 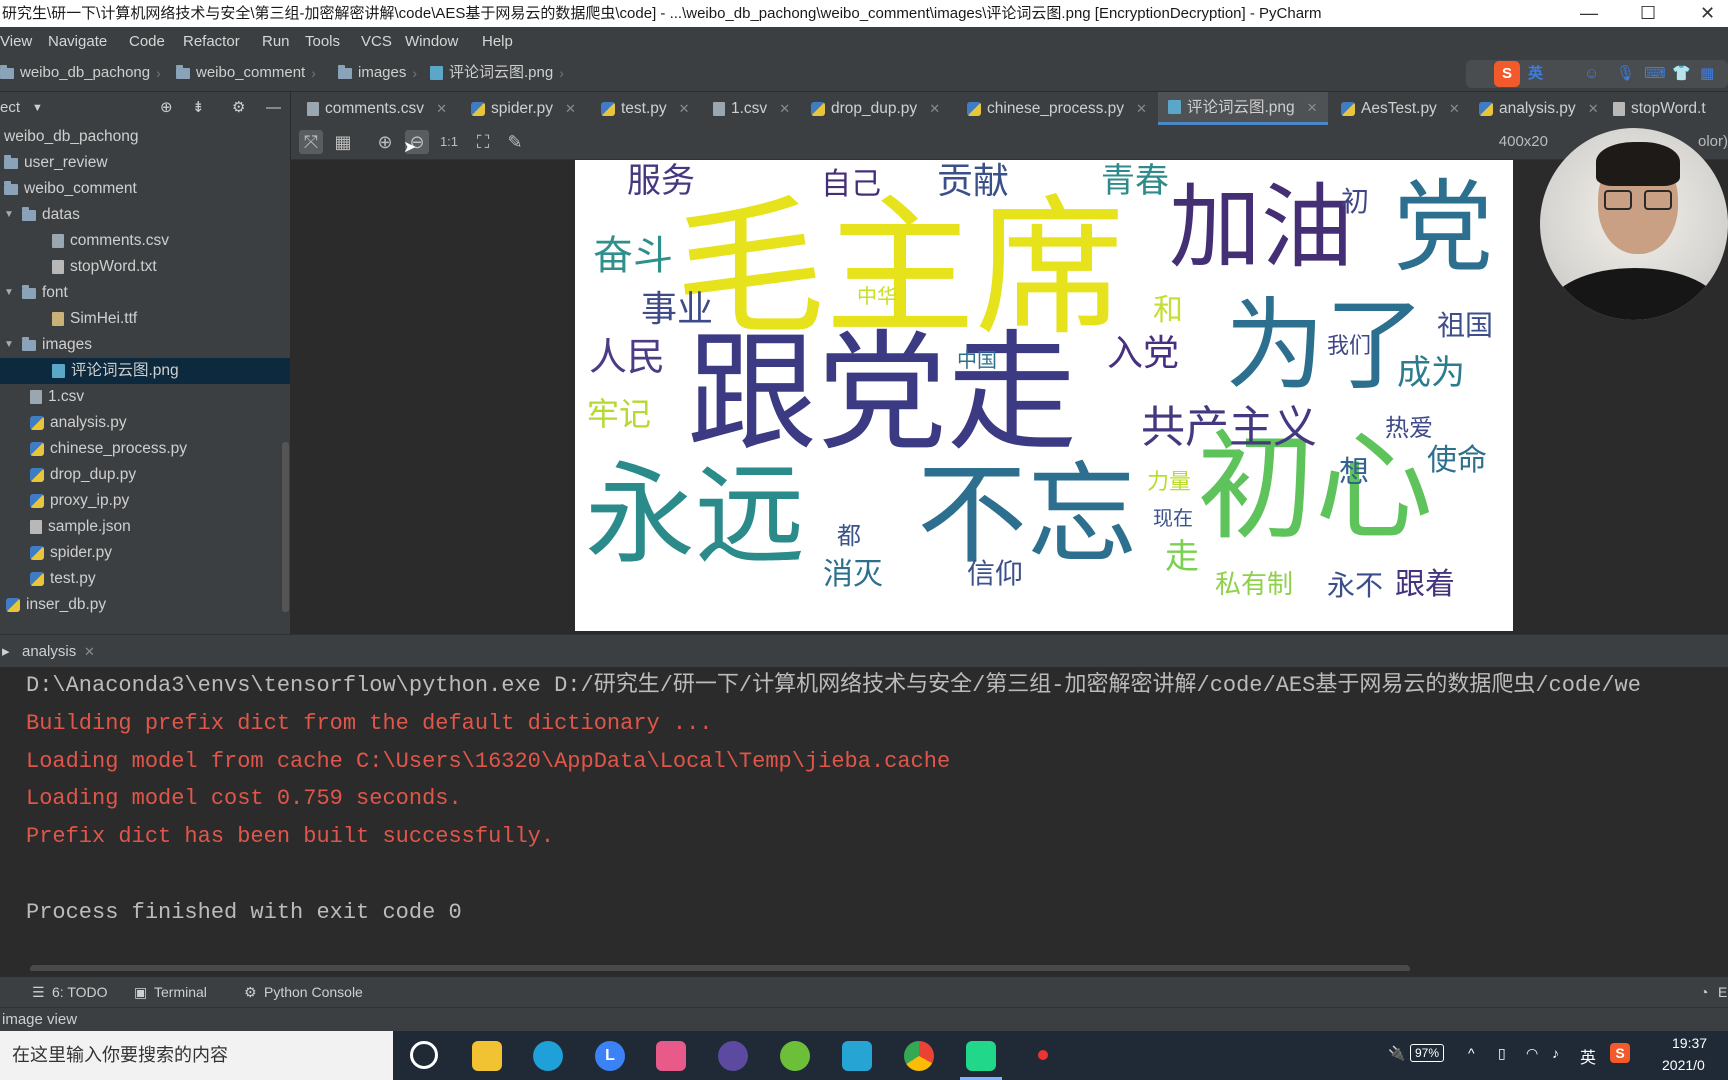 I want to click on tree-item-weibo-comment: weibo_comment, so click(x=70, y=189).